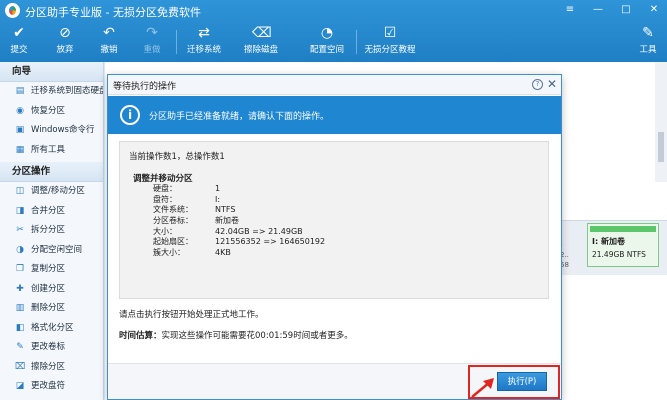 The image size is (667, 400). I want to click on sidebar-item-label: 格式化分区, so click(52, 327).